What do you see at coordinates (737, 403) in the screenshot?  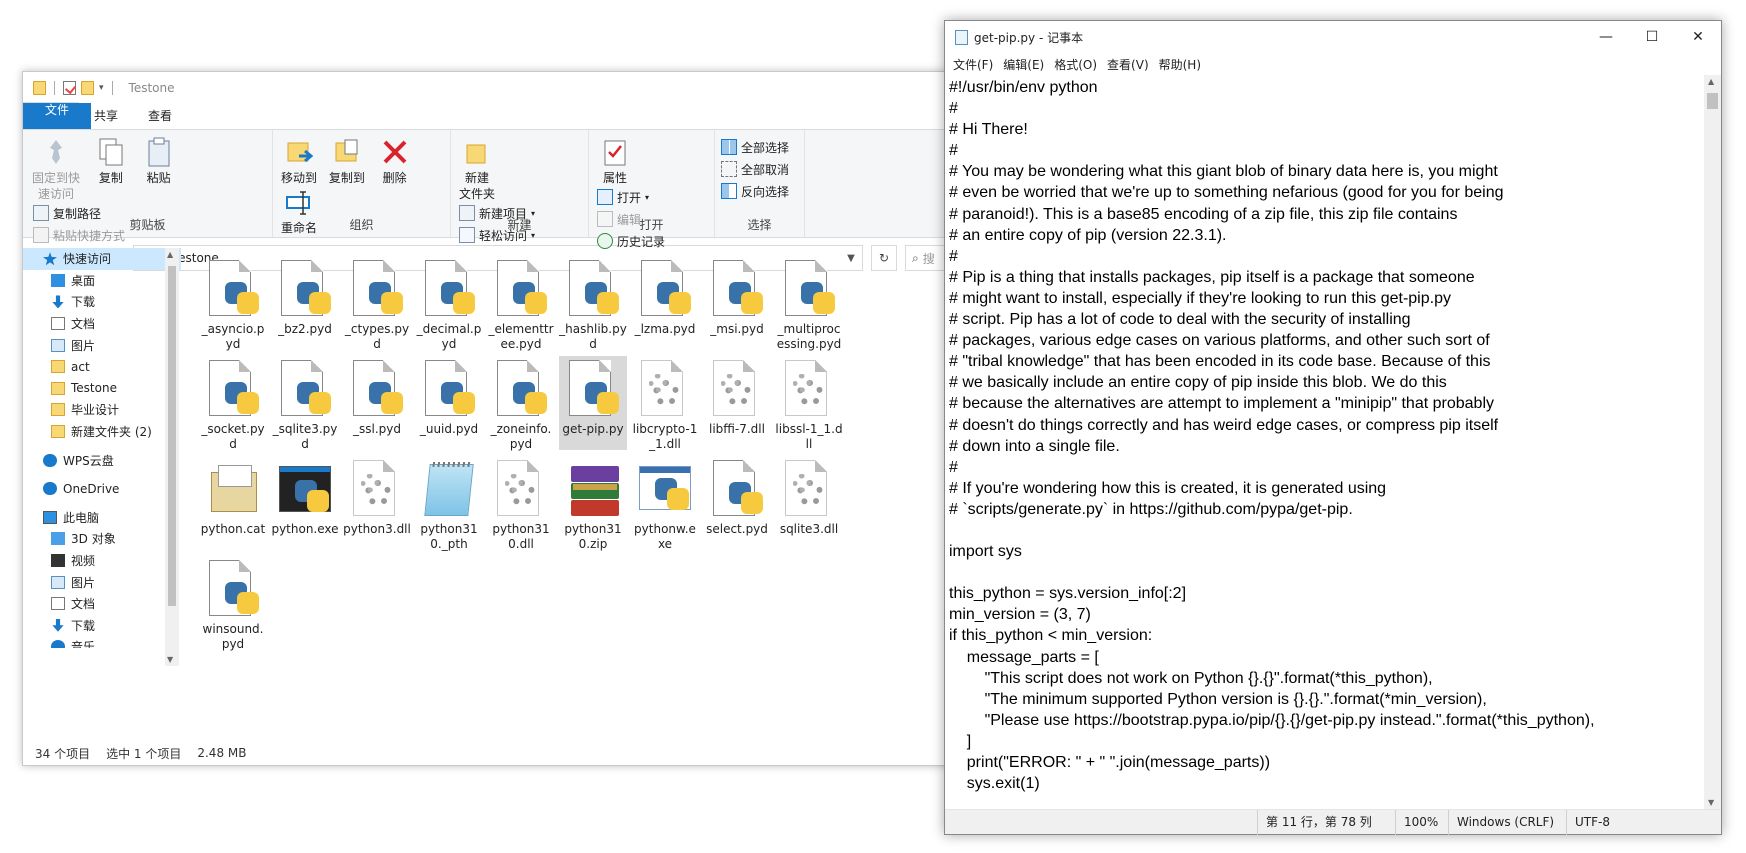 I see `file-item: libffi-7.dll` at bounding box center [737, 403].